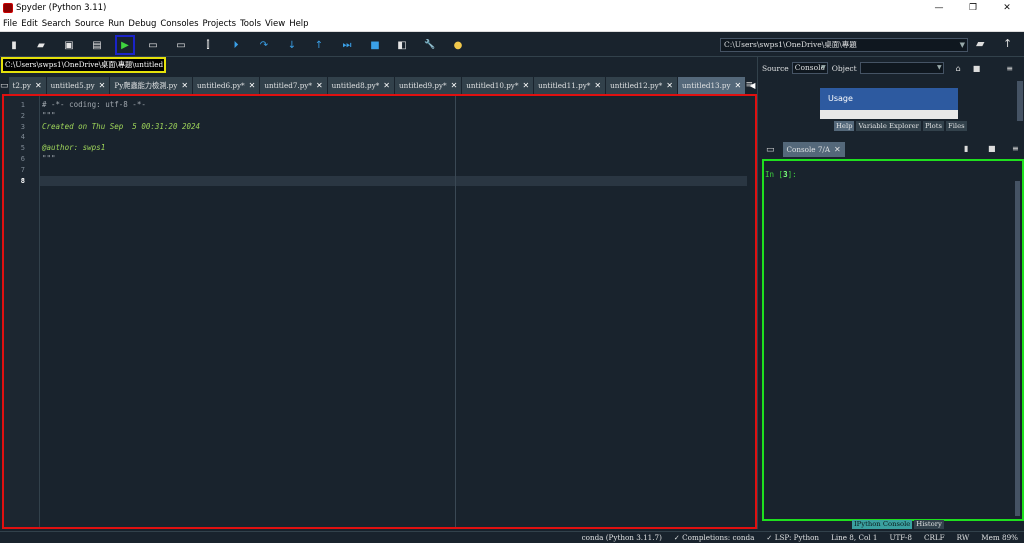  I want to click on run-selection-icon: ⫿, so click(208, 45).